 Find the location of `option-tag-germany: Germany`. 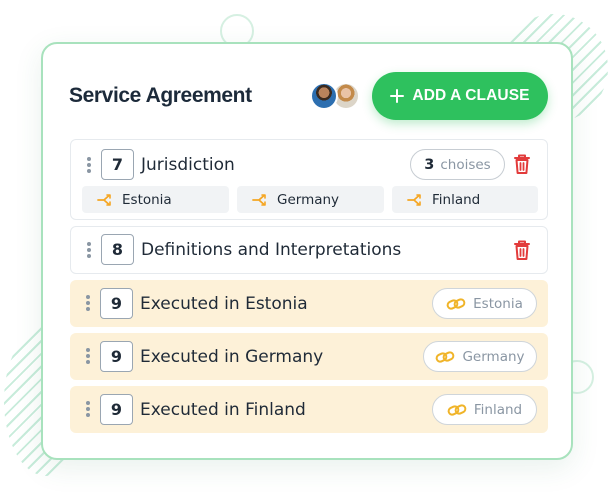

option-tag-germany: Germany is located at coordinates (310, 199).